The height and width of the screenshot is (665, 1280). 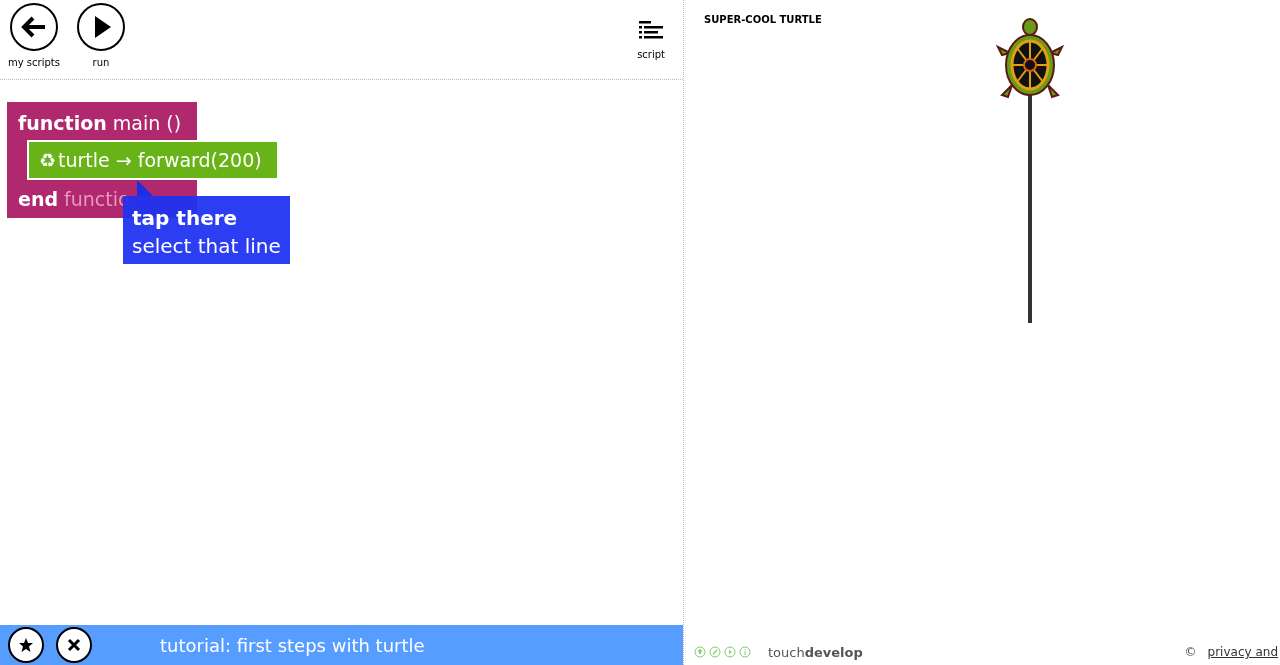 I want to click on tooltip-title: tap there, so click(x=185, y=218).